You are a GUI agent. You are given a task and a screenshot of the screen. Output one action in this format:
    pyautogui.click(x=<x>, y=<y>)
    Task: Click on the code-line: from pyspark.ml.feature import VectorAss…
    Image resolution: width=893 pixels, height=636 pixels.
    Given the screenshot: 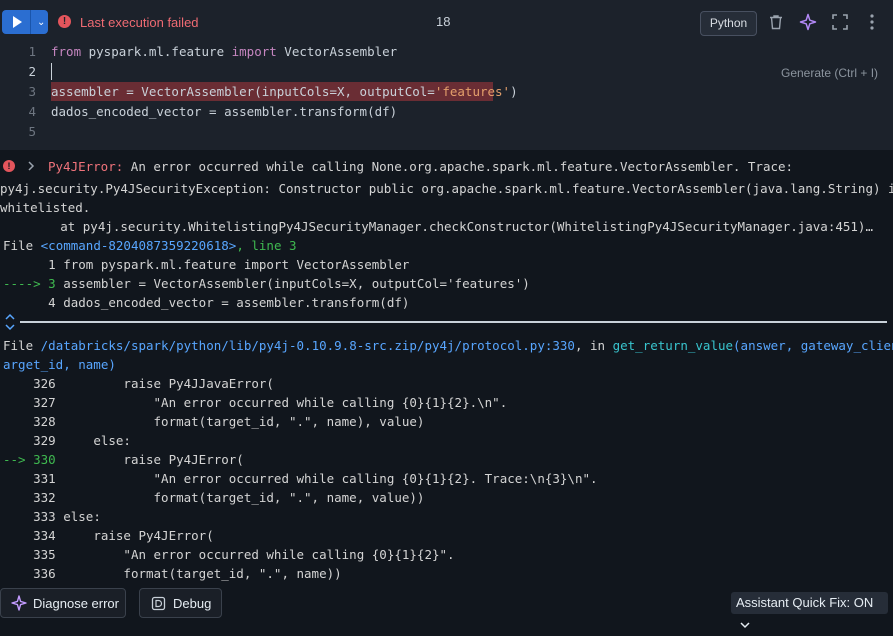 What is the action you would take?
    pyautogui.click(x=224, y=51)
    